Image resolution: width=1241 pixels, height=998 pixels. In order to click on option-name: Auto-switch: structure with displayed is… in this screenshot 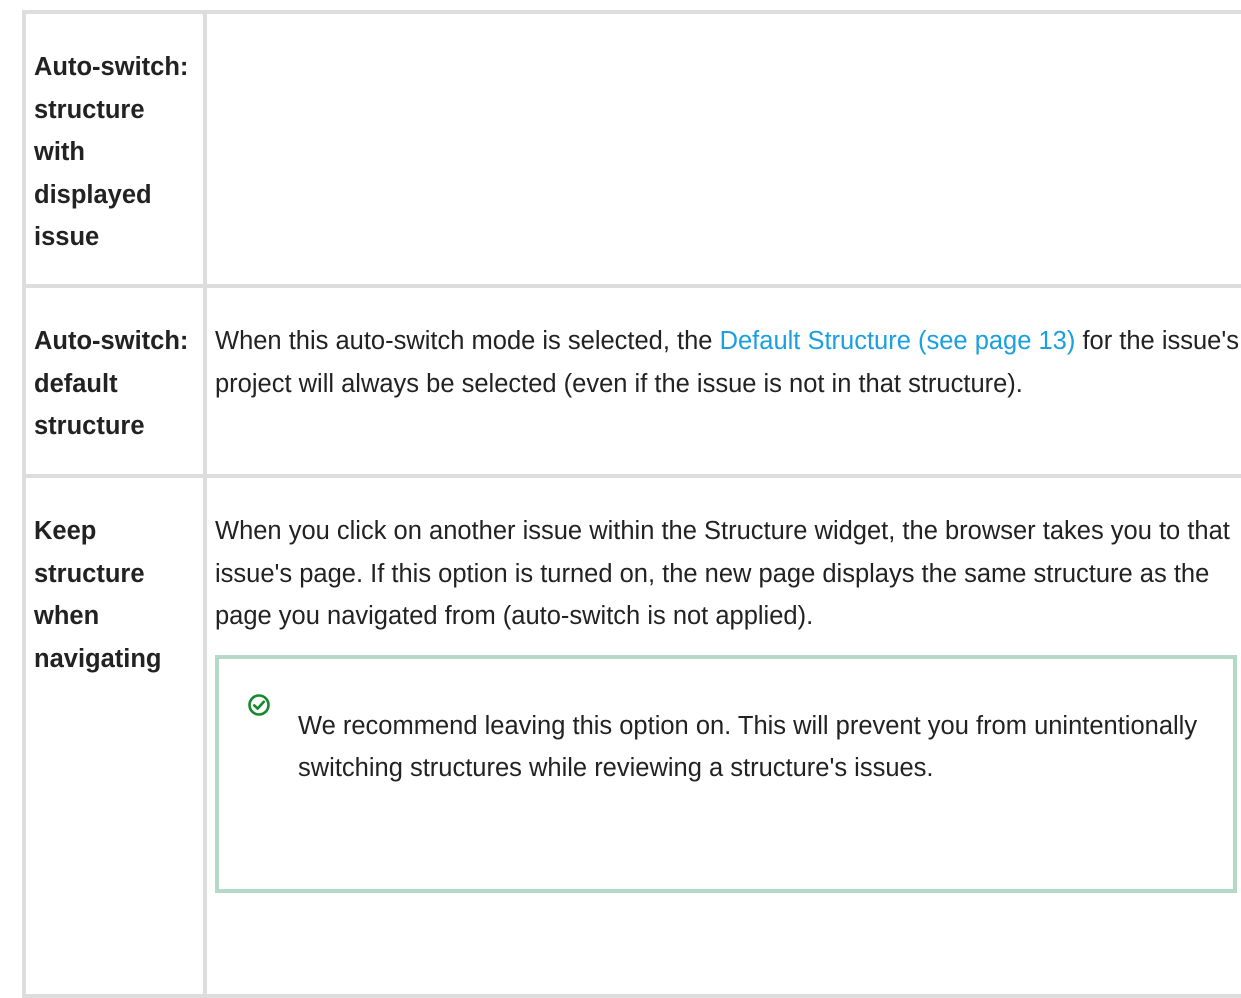, I will do `click(114, 149)`.